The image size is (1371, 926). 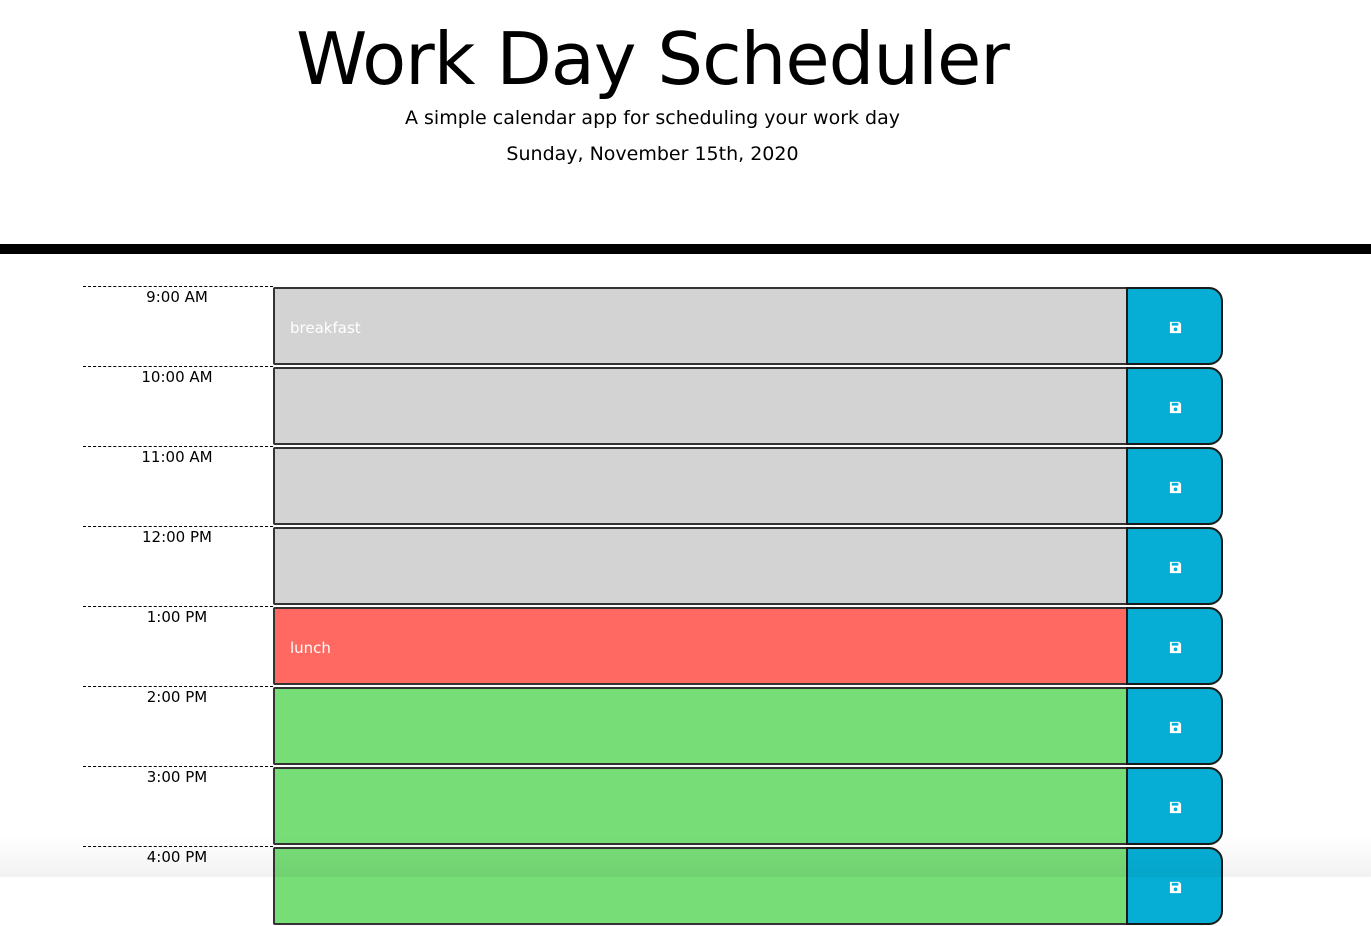 I want to click on page-title: Work Day Scheduler, so click(x=653, y=59).